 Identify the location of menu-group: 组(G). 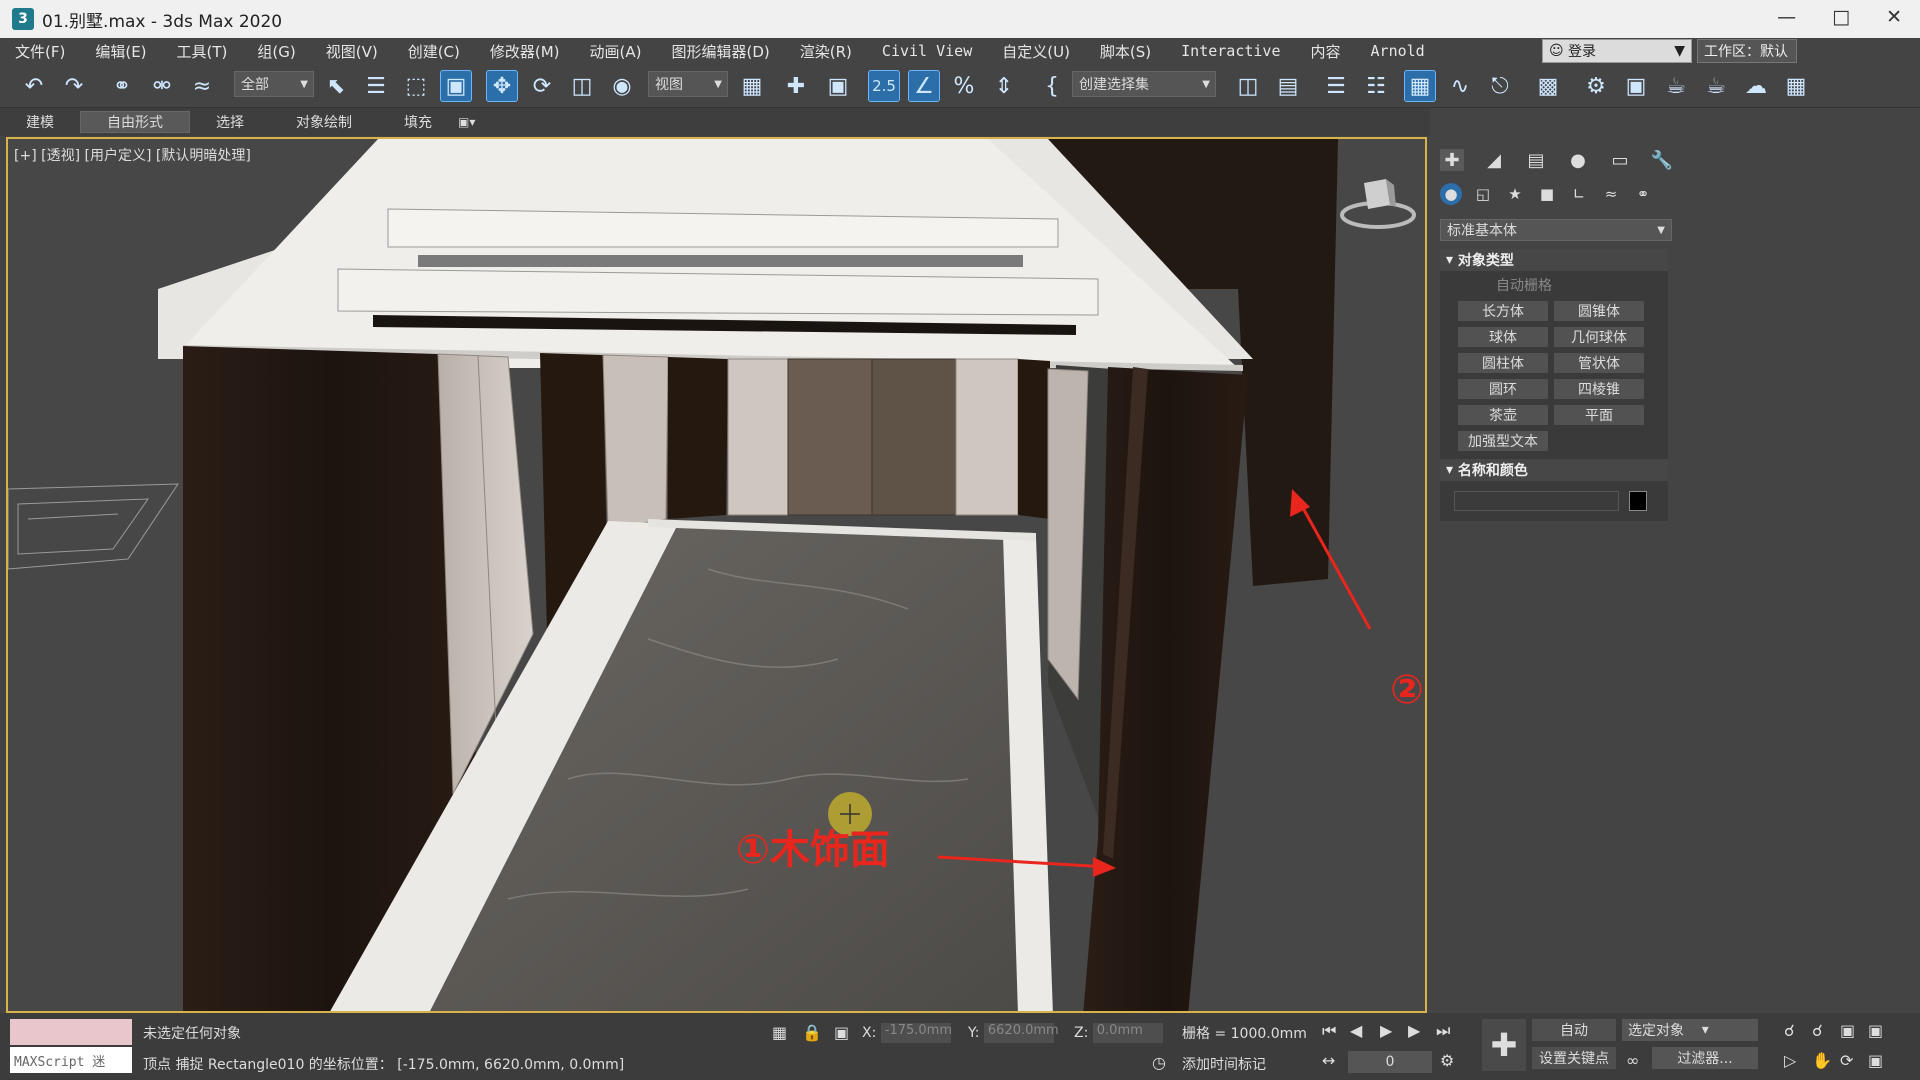
(276, 51).